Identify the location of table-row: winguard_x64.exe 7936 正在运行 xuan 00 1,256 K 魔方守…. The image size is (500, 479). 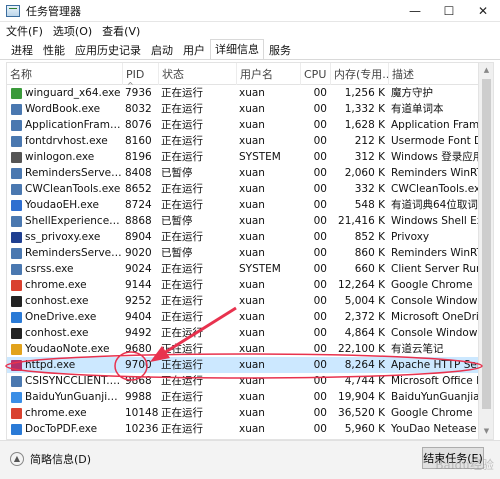
(243, 93).